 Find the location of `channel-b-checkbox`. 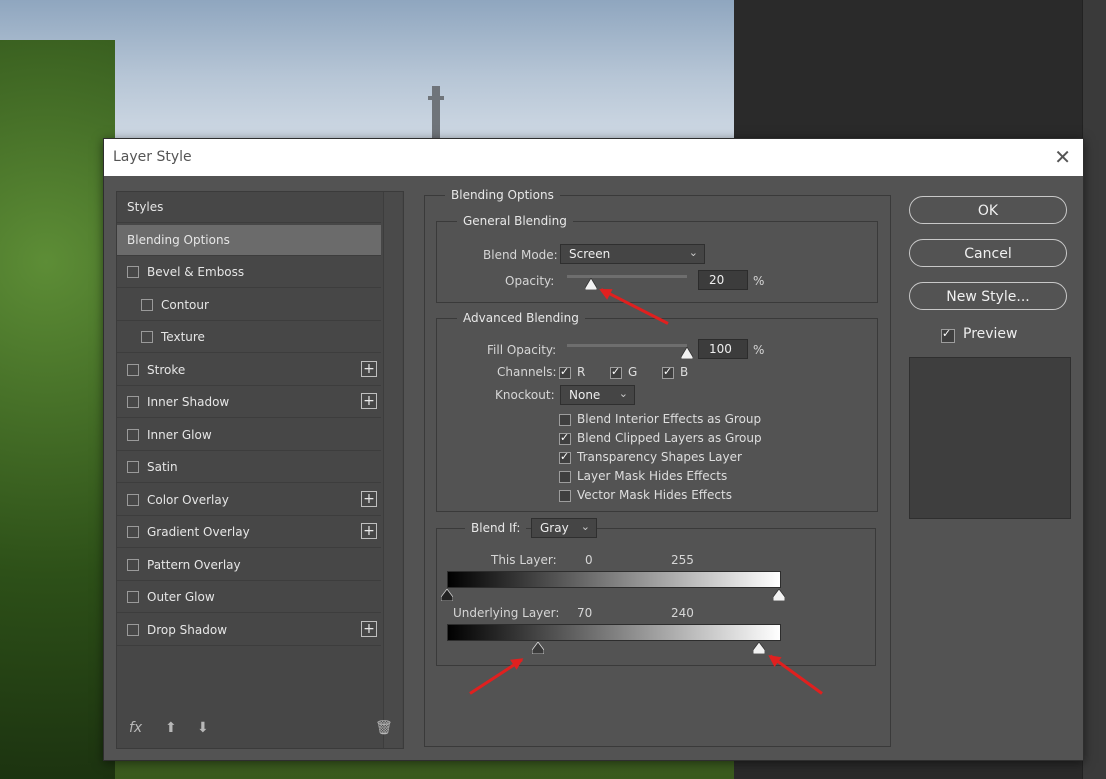

channel-b-checkbox is located at coordinates (668, 372).